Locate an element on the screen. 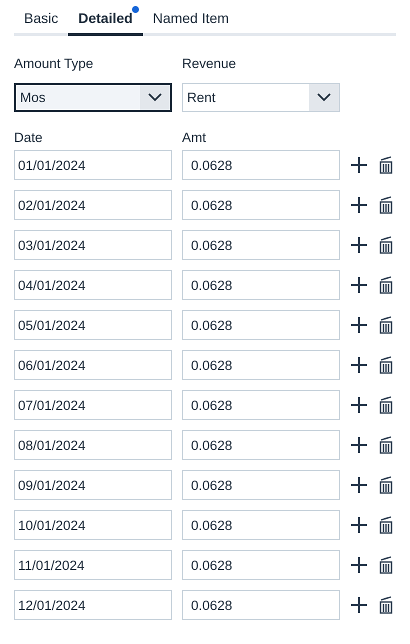  date-field: 09/01/2024 is located at coordinates (93, 485).